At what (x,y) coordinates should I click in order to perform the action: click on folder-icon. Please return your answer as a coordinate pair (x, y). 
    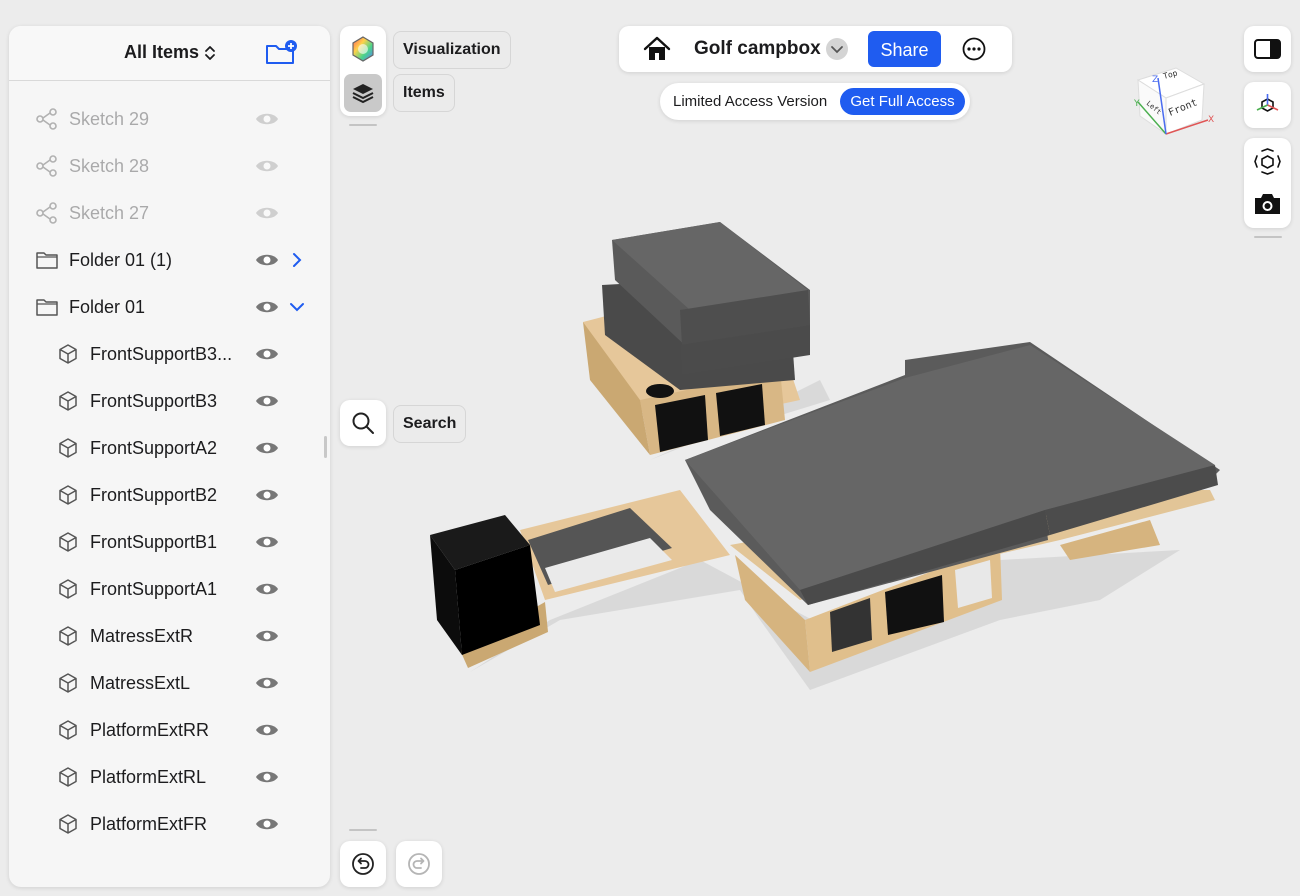
    Looking at the image, I should click on (47, 260).